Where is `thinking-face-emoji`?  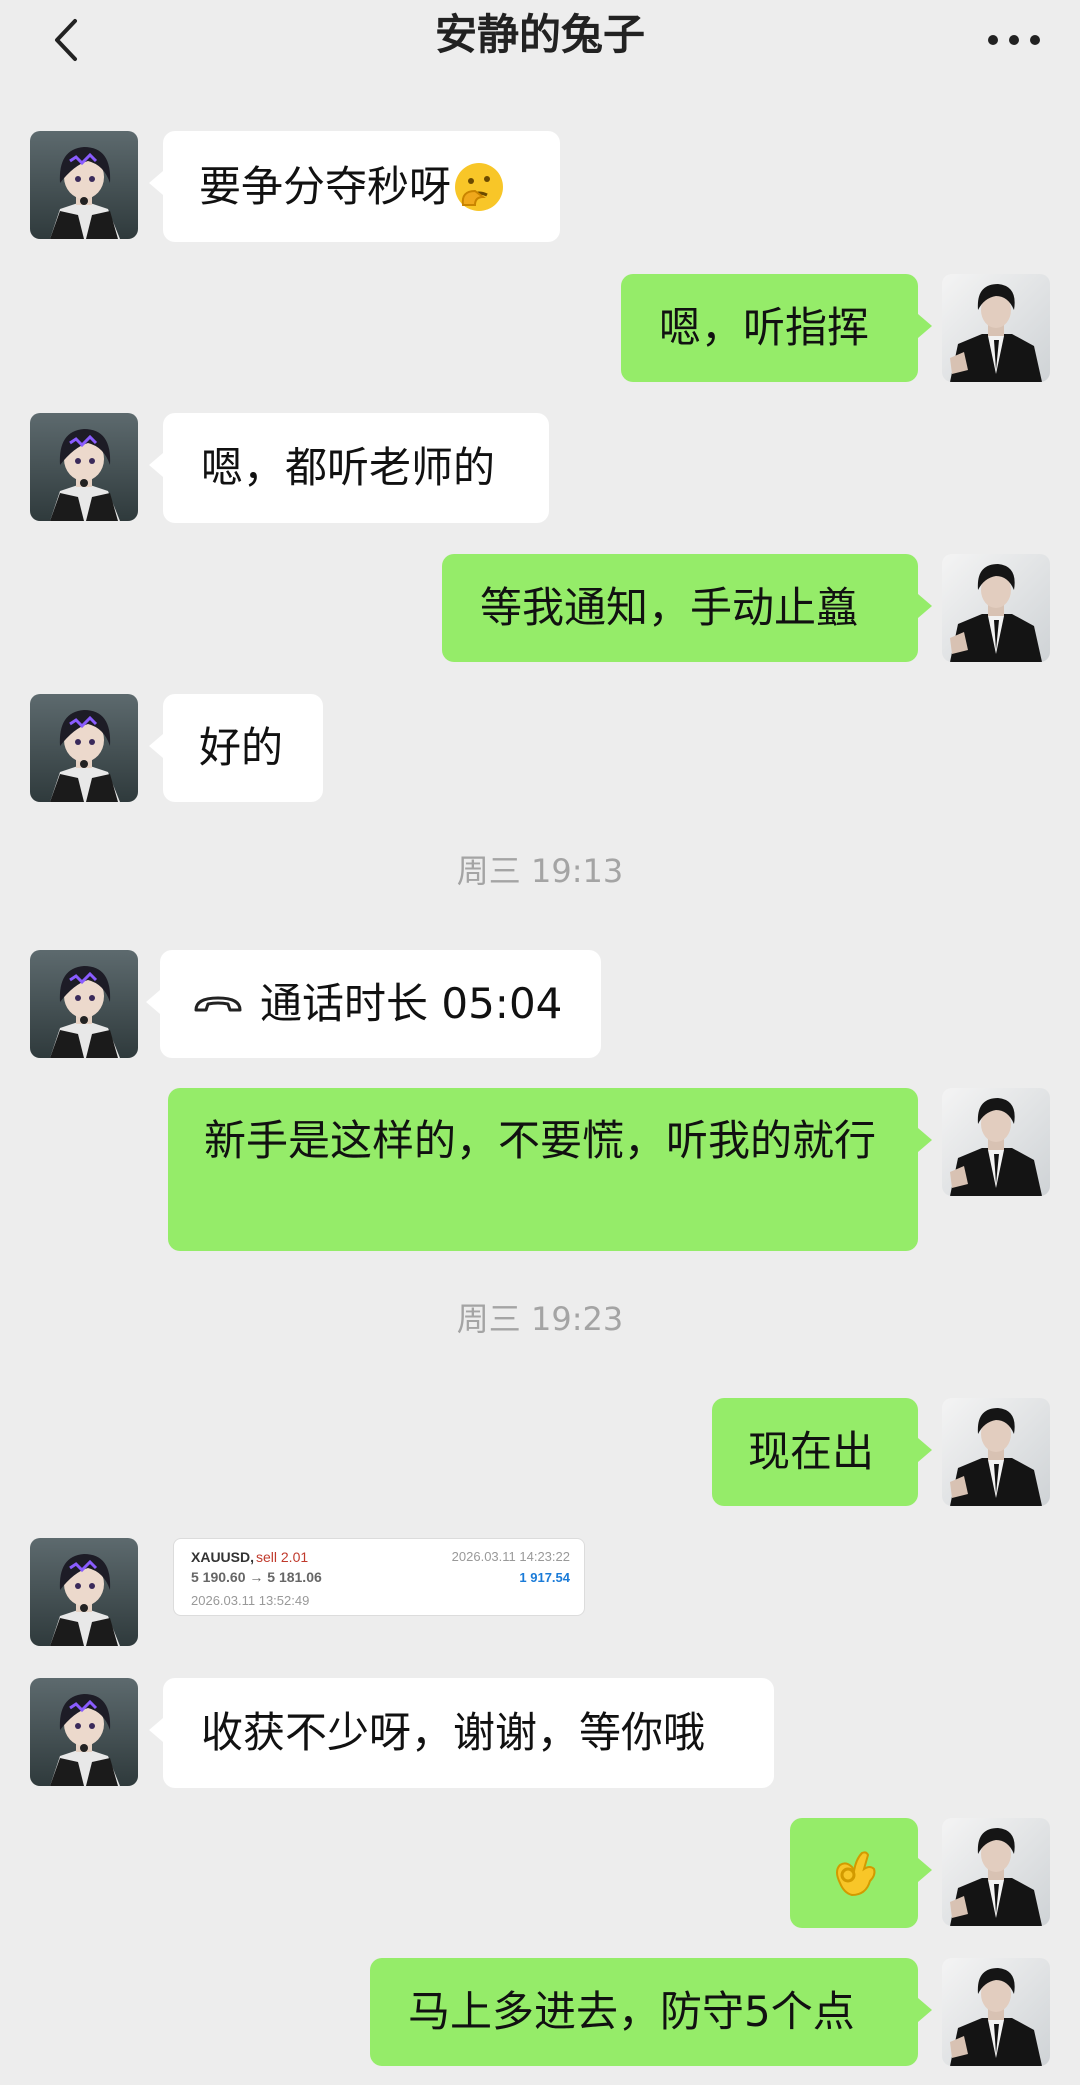
thinking-face-emoji is located at coordinates (479, 186).